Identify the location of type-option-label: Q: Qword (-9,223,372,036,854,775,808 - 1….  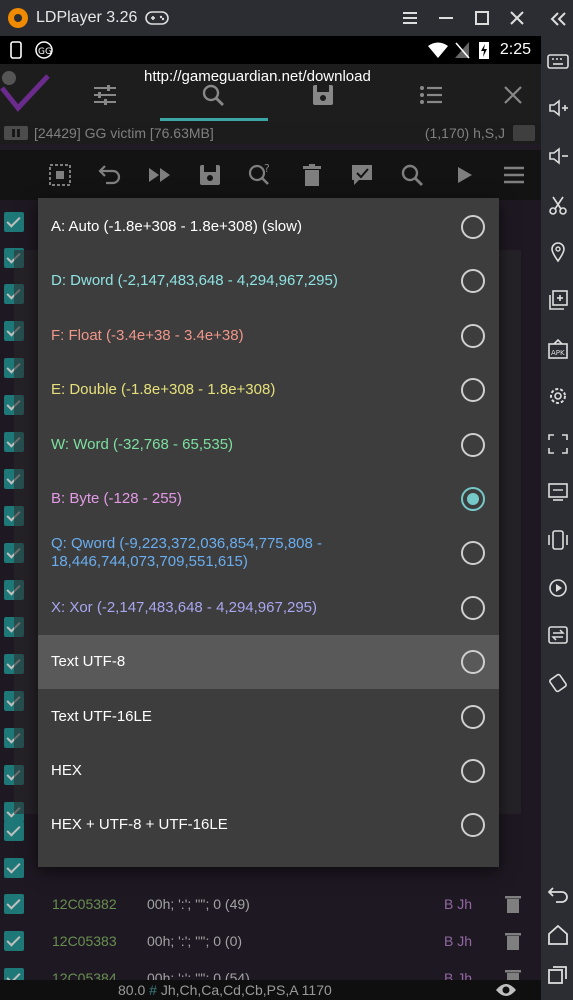
(187, 553).